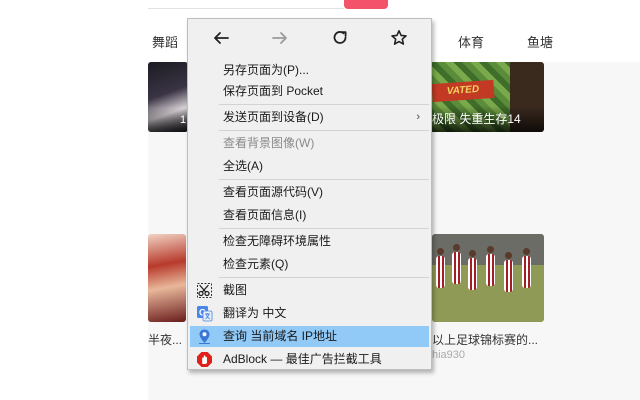  I want to click on scissors-icon, so click(204, 290).